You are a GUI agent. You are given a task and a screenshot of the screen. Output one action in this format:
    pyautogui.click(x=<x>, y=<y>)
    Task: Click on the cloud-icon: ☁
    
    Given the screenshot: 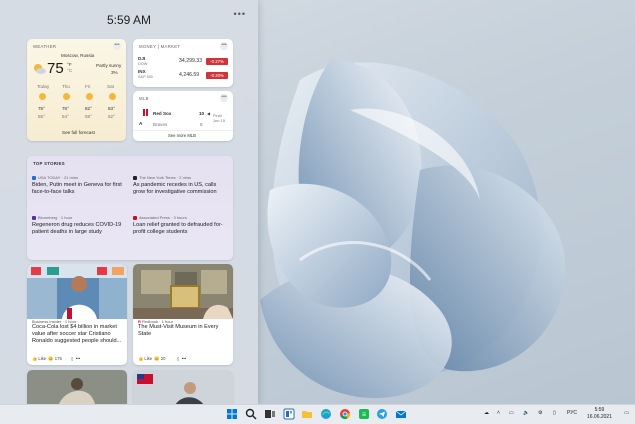 What is the action you would take?
    pyautogui.click(x=486, y=413)
    